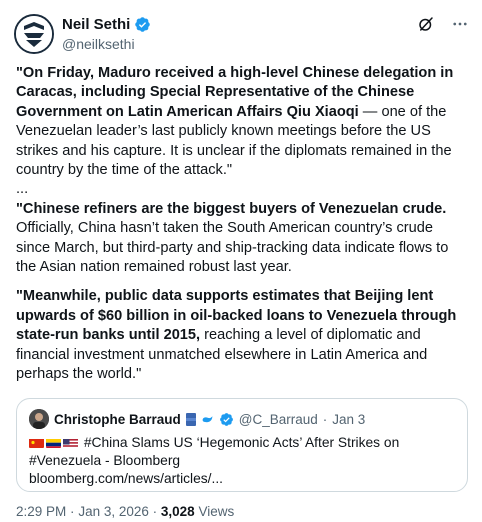 This screenshot has height=522, width=482. Describe the element at coordinates (41, 511) in the screenshot. I see `post-time: 2:29 PM` at that location.